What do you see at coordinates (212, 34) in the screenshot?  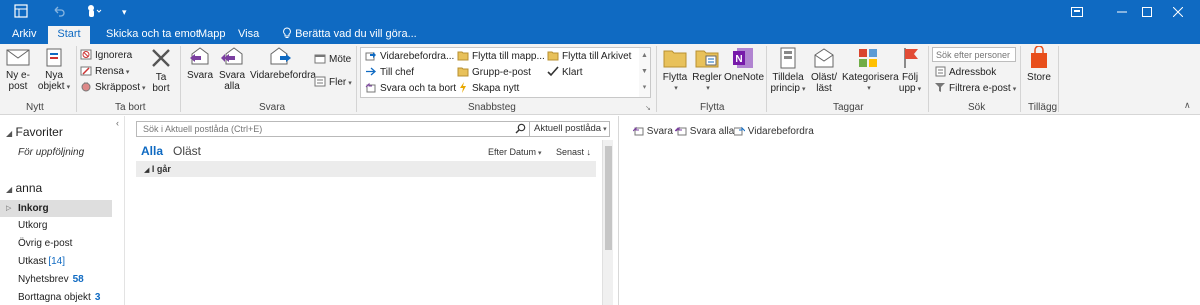 I see `tab-mapp: Mapp` at bounding box center [212, 34].